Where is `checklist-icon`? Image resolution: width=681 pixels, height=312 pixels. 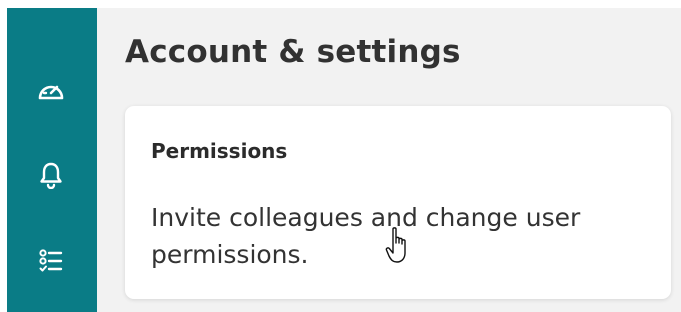 checklist-icon is located at coordinates (51, 260).